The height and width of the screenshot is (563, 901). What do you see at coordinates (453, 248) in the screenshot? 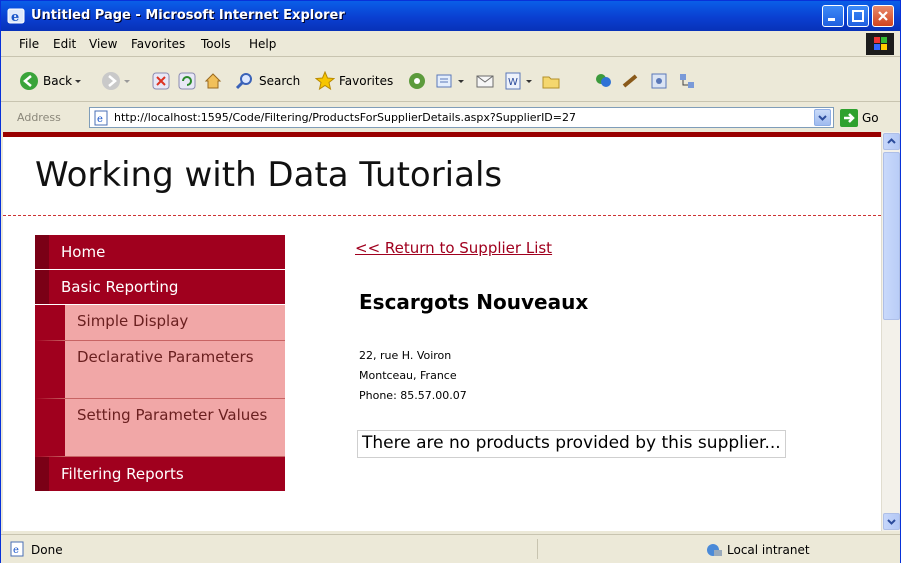
I see `return-to-supplier-list-link: << Return to Supplier List` at bounding box center [453, 248].